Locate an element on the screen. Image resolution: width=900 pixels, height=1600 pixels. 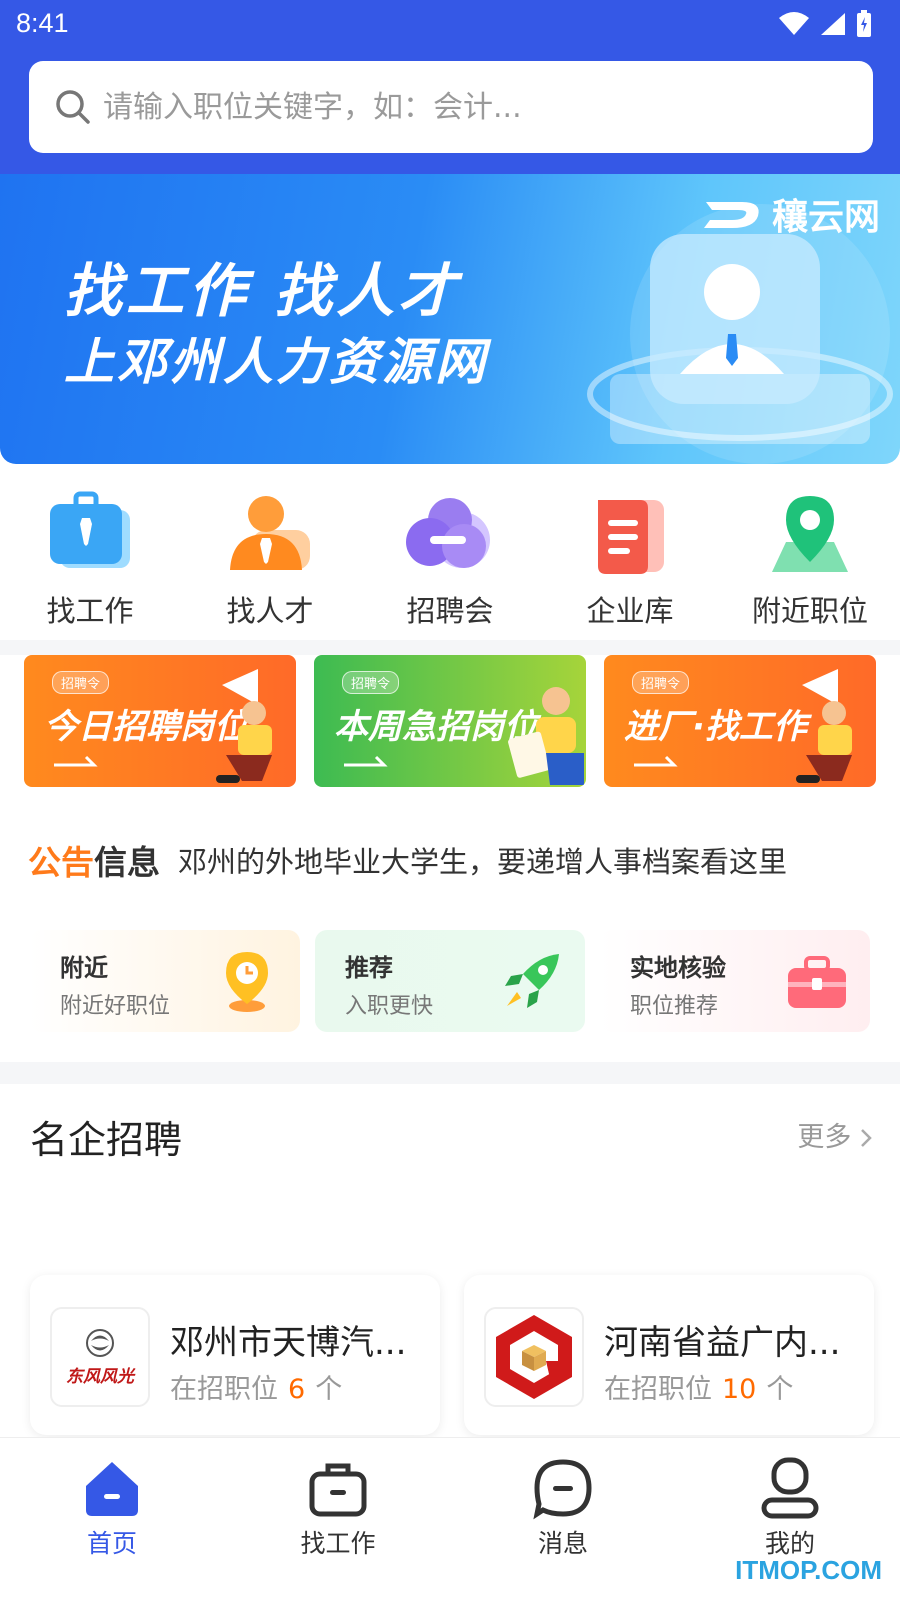
banner-headline: 找工作 找人才 is located at coordinates (262, 291).